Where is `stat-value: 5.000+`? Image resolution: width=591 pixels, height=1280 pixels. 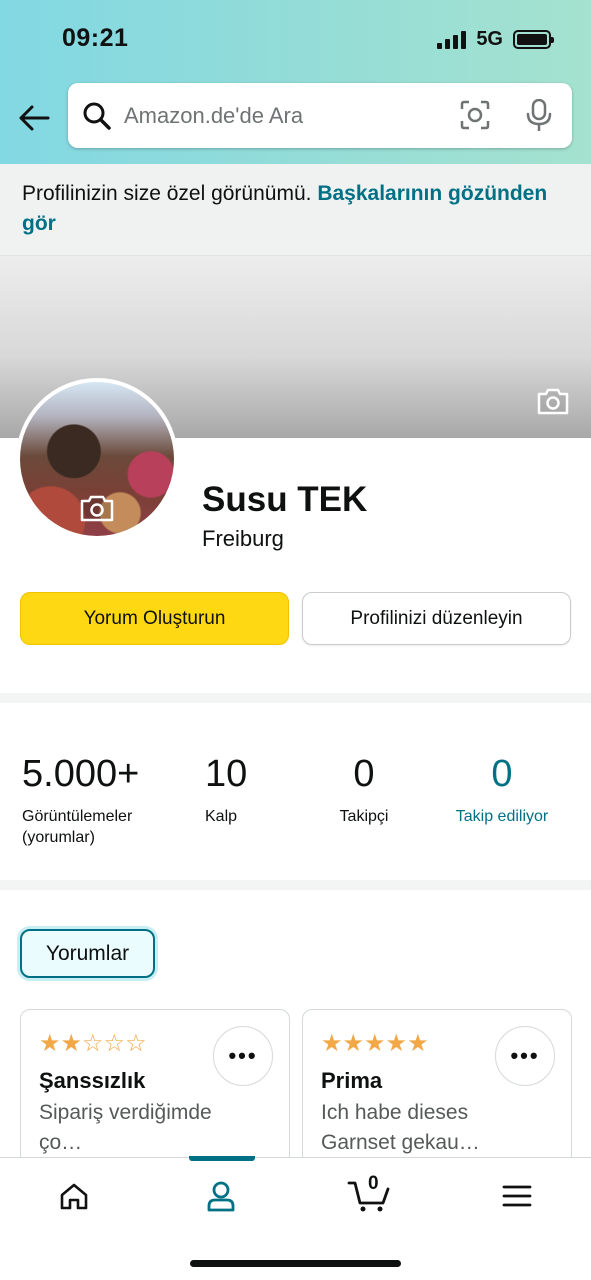
stat-value: 5.000+ is located at coordinates (81, 774).